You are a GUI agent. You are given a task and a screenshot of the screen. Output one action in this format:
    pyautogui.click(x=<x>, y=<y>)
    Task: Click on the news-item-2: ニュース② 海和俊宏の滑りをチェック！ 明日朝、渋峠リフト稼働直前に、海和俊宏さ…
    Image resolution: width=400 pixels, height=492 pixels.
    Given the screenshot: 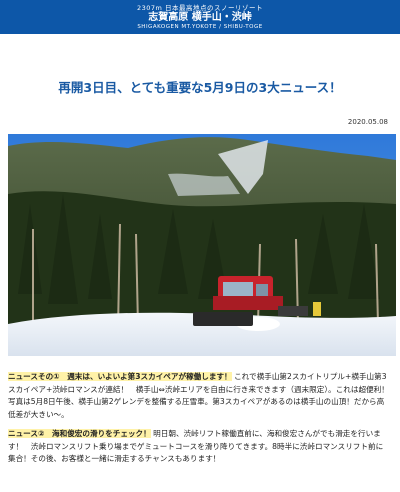 What is the action you would take?
    pyautogui.click(x=199, y=447)
    